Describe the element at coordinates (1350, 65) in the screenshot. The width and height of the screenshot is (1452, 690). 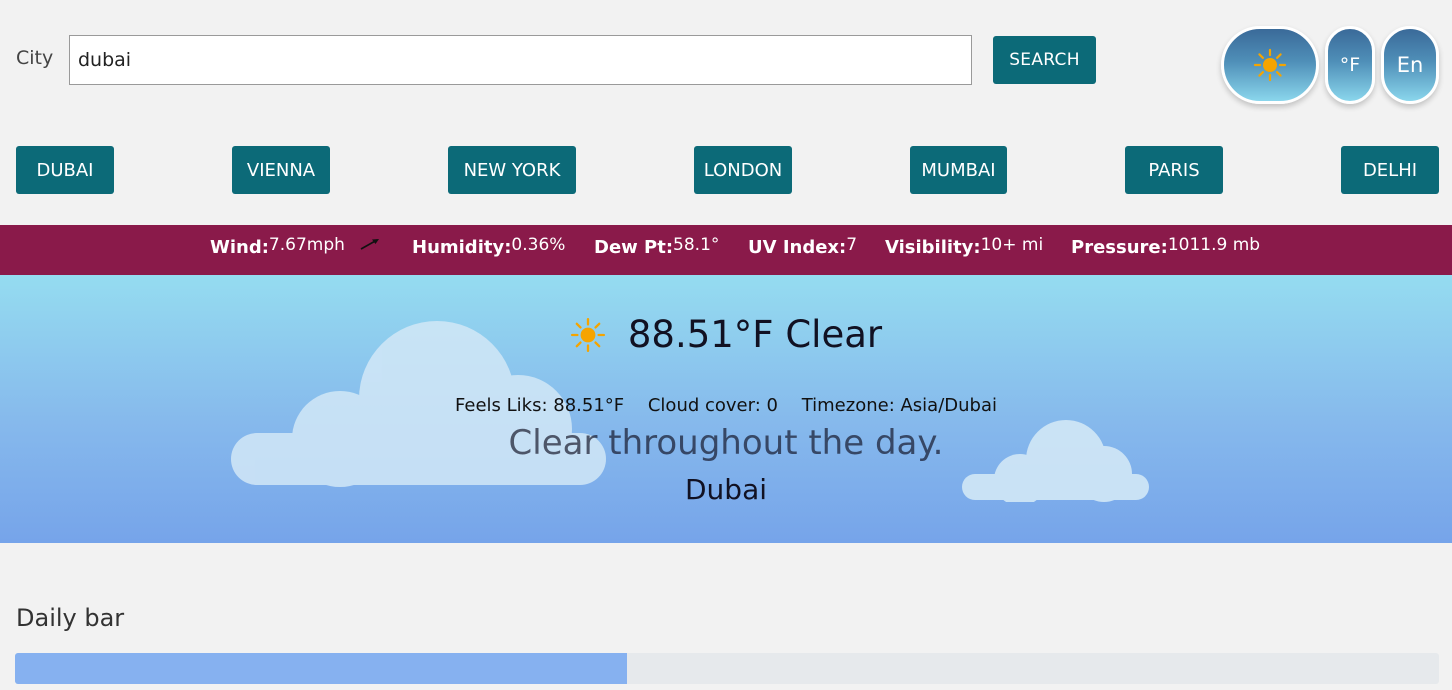
I see `unit-toggle-button: °F` at that location.